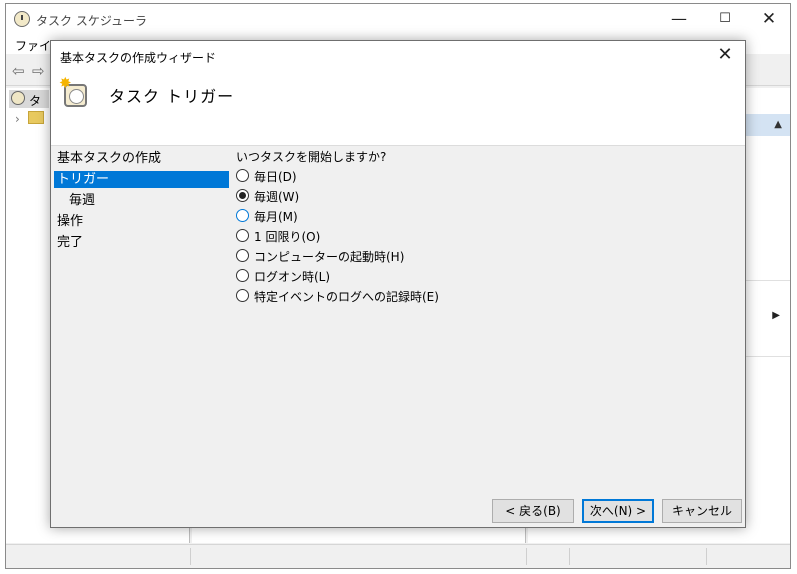 Image resolution: width=797 pixels, height=574 pixels. What do you see at coordinates (242, 175) in the screenshot?
I see `radio-daily` at bounding box center [242, 175].